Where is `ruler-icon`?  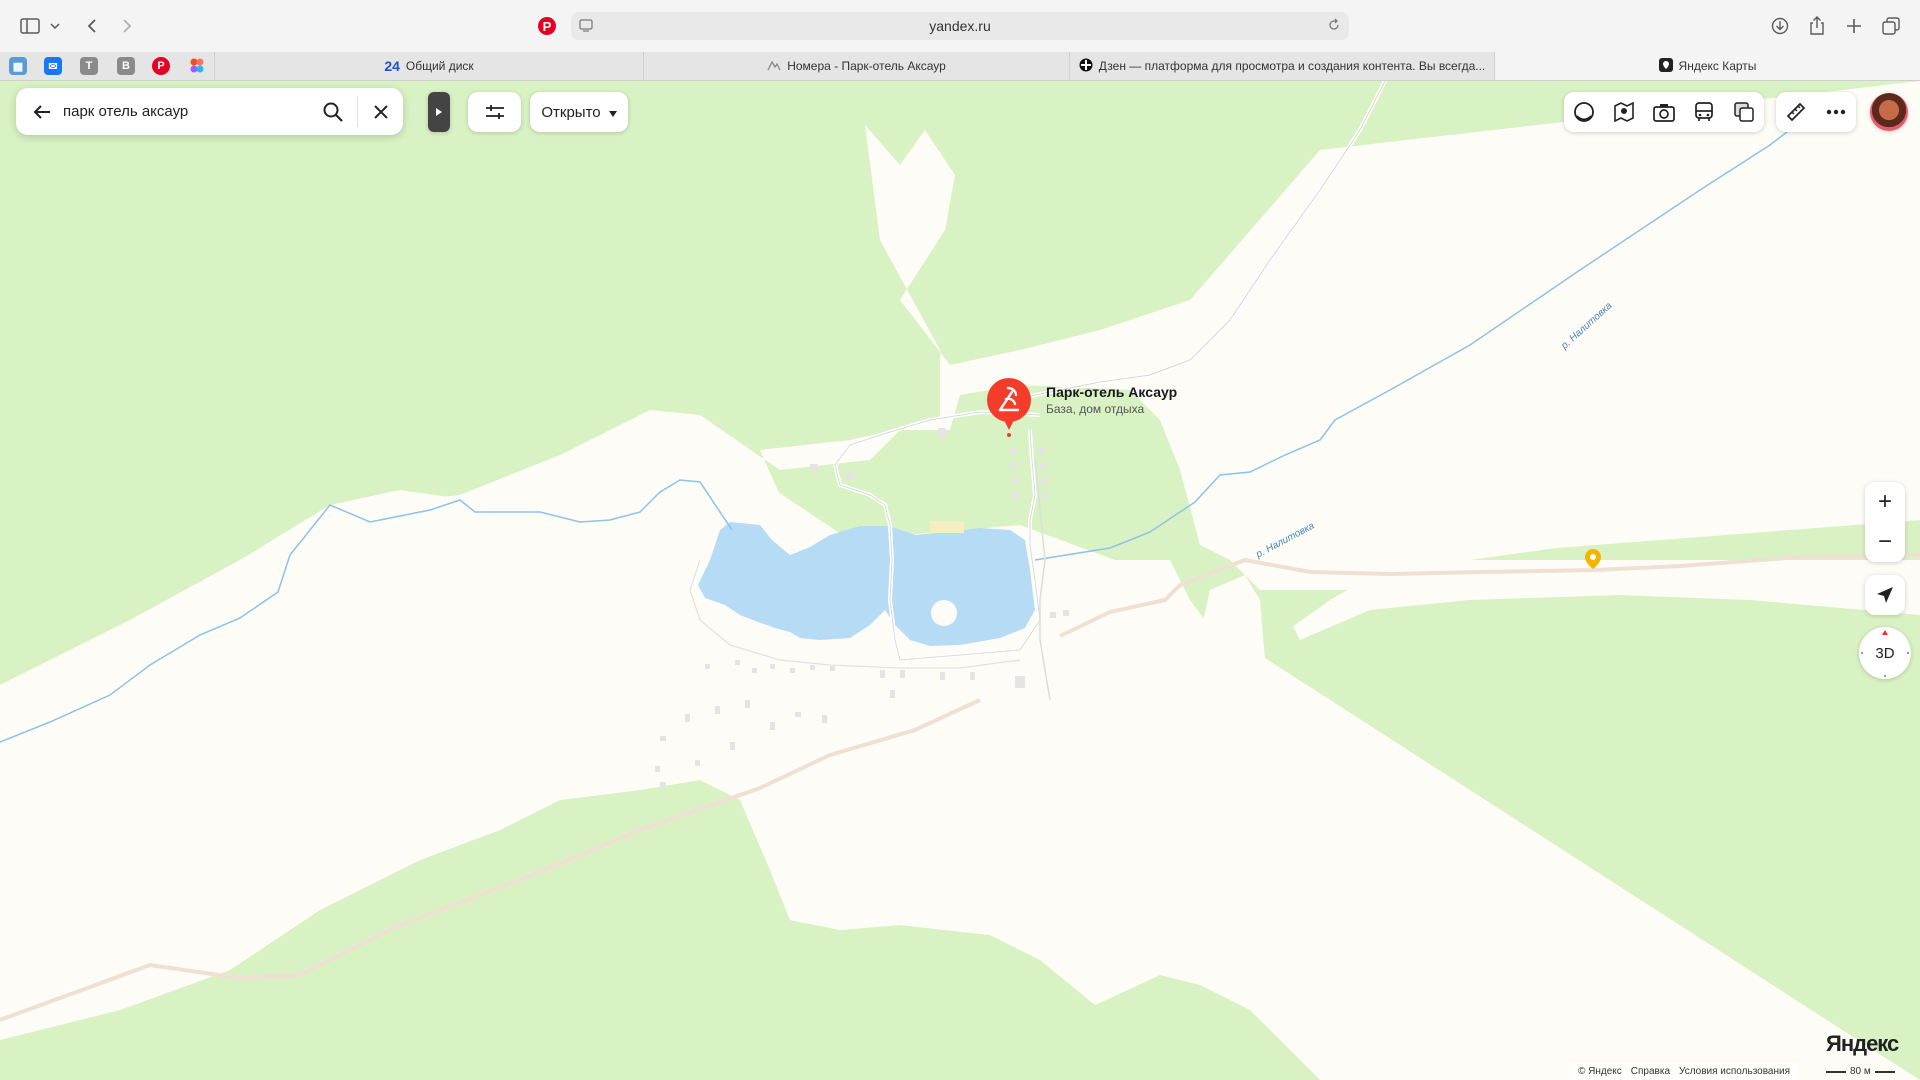
ruler-icon is located at coordinates (1796, 112).